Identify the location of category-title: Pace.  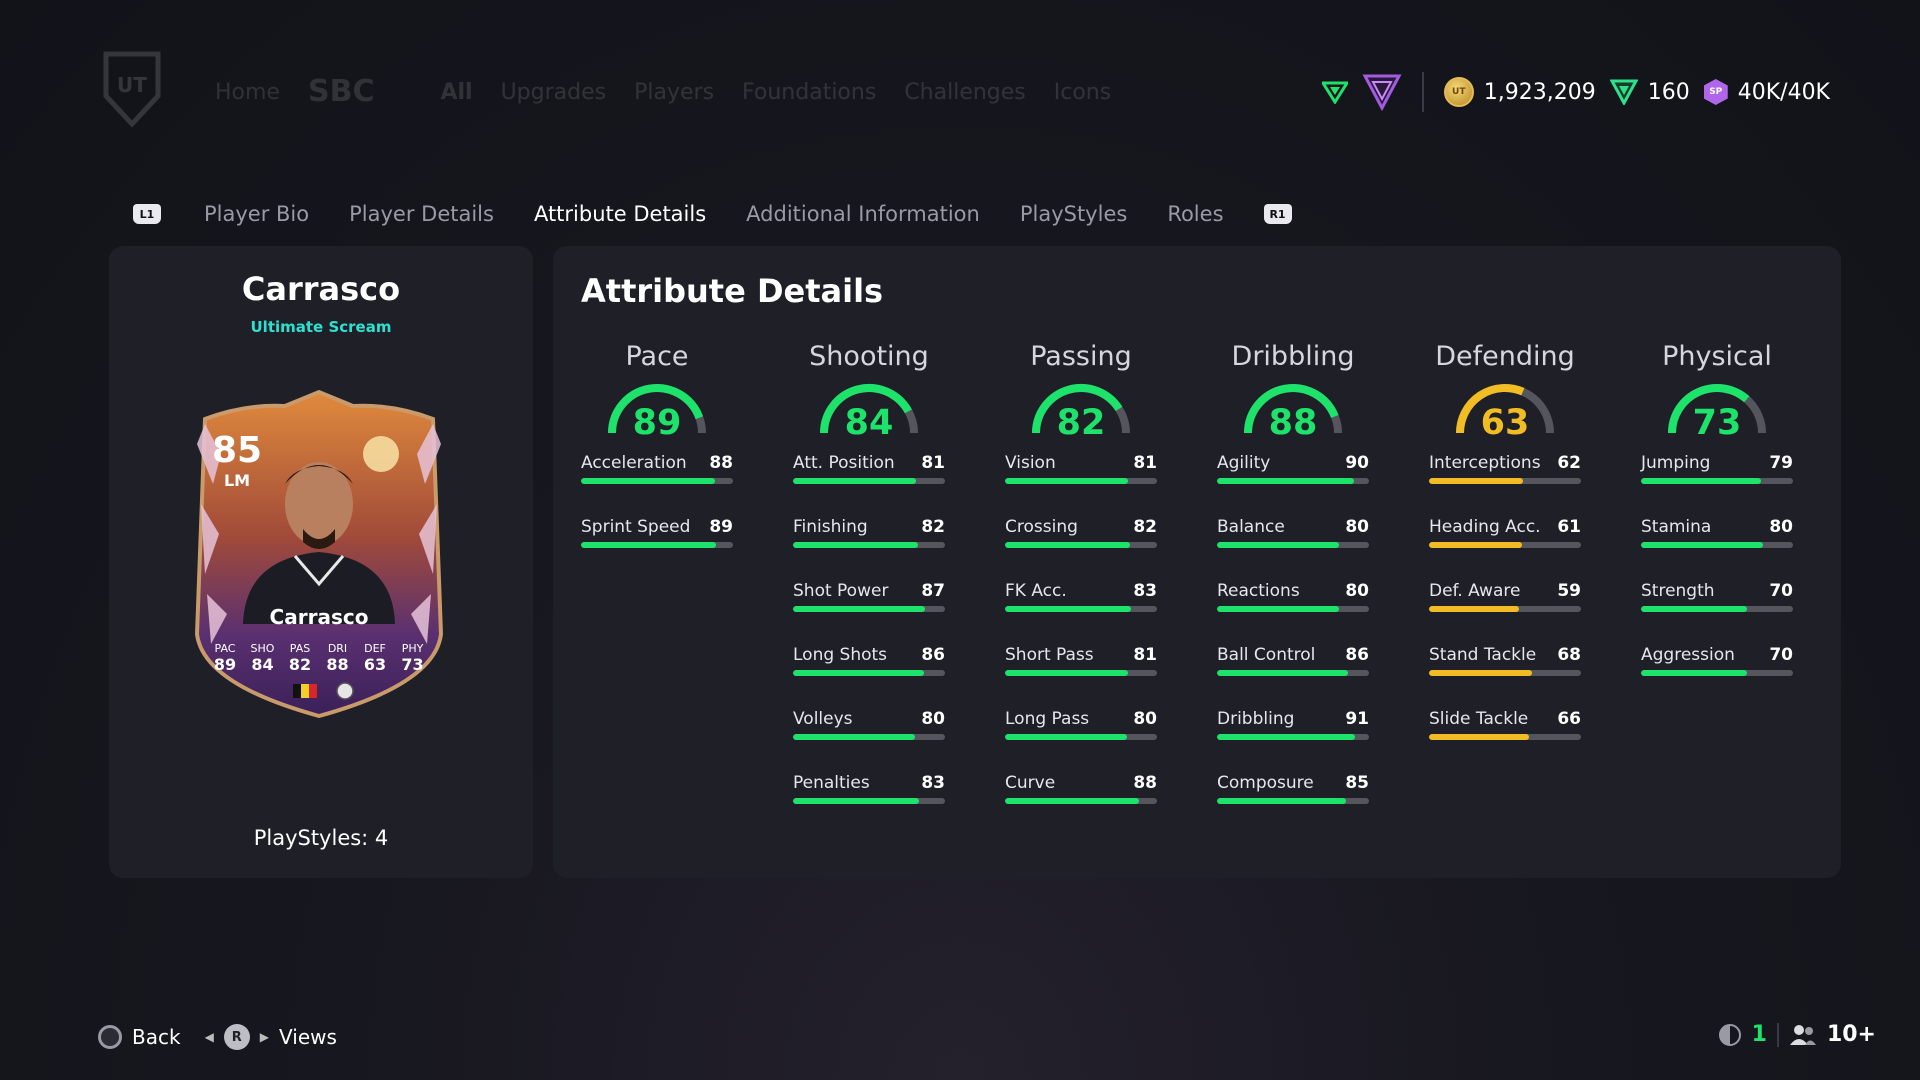
(657, 356).